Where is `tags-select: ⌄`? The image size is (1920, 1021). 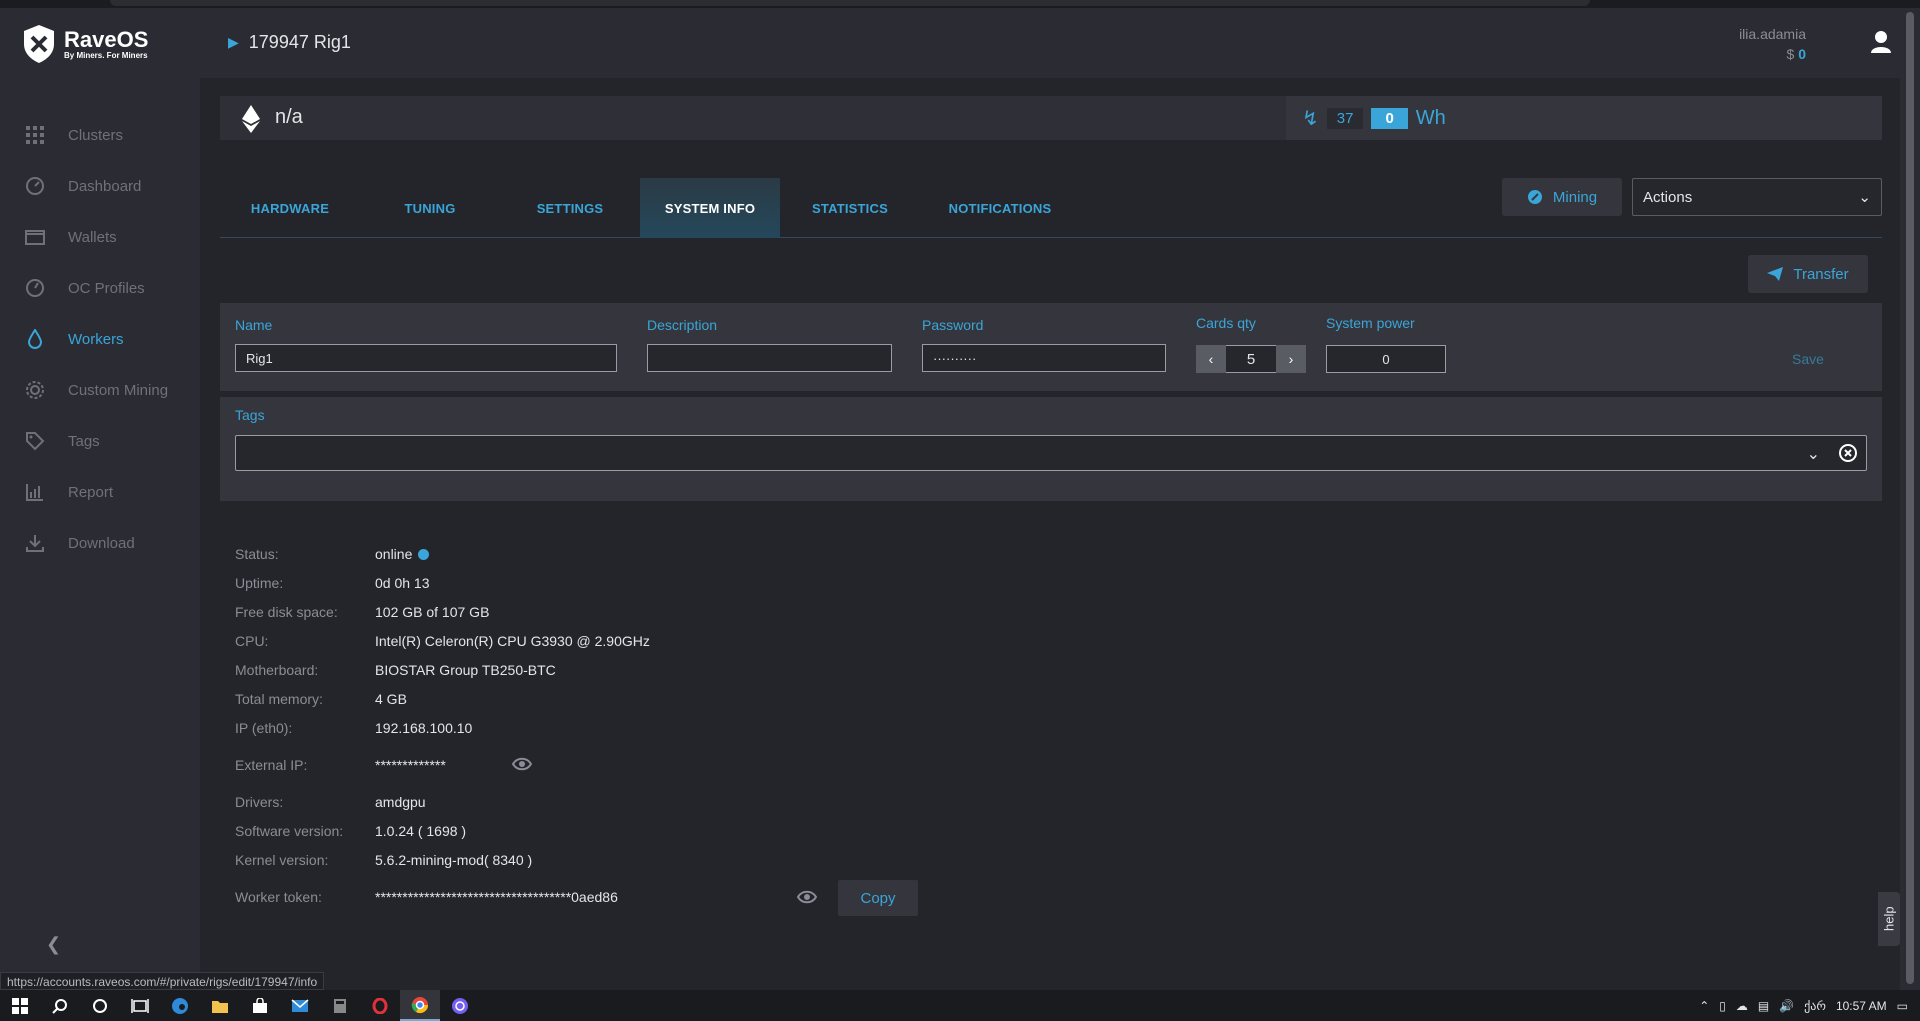 tags-select: ⌄ is located at coordinates (1051, 453).